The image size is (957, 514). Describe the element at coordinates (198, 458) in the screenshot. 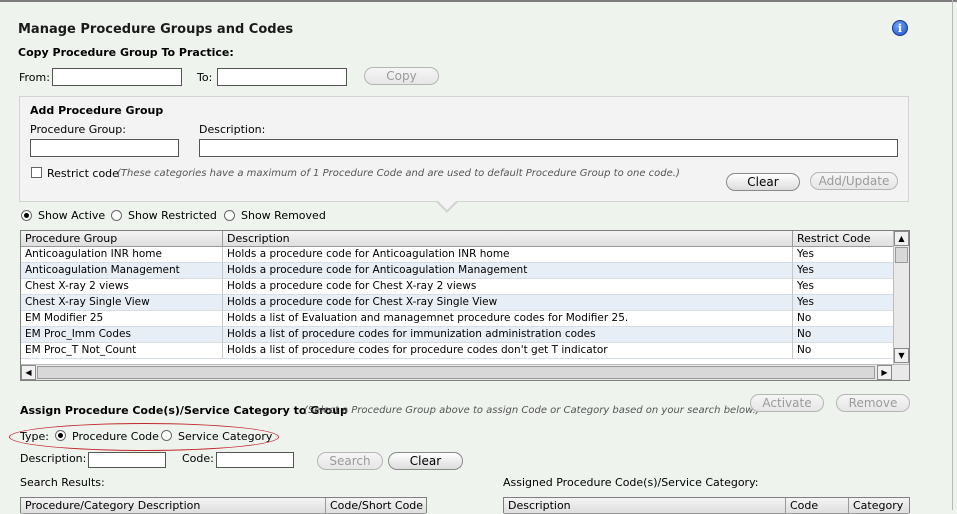

I see `search-code-label: Code:` at that location.